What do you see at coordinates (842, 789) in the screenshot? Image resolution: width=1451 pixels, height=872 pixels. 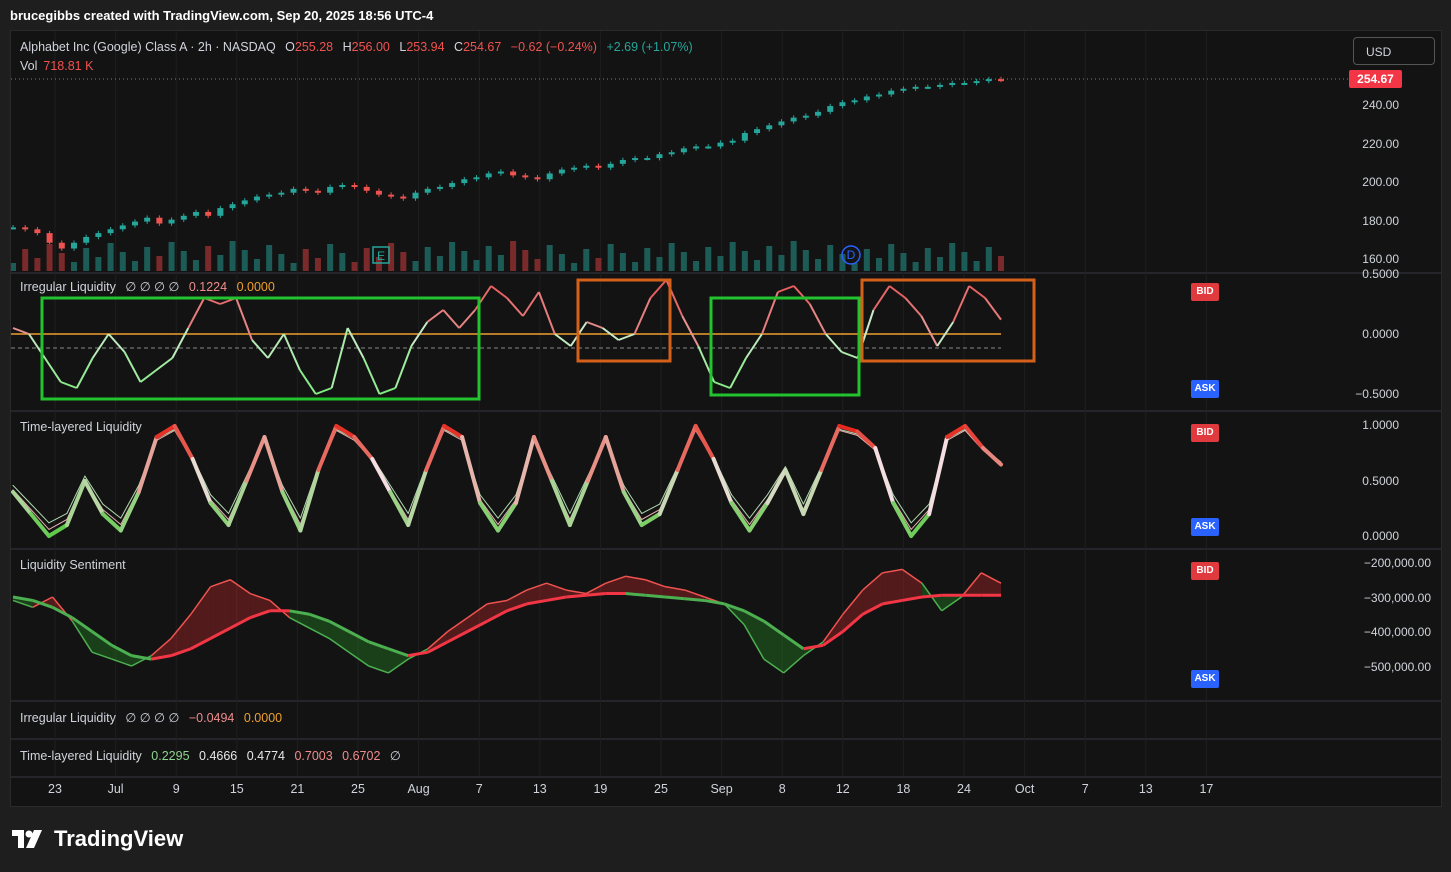 I see `xtick-label: 12` at bounding box center [842, 789].